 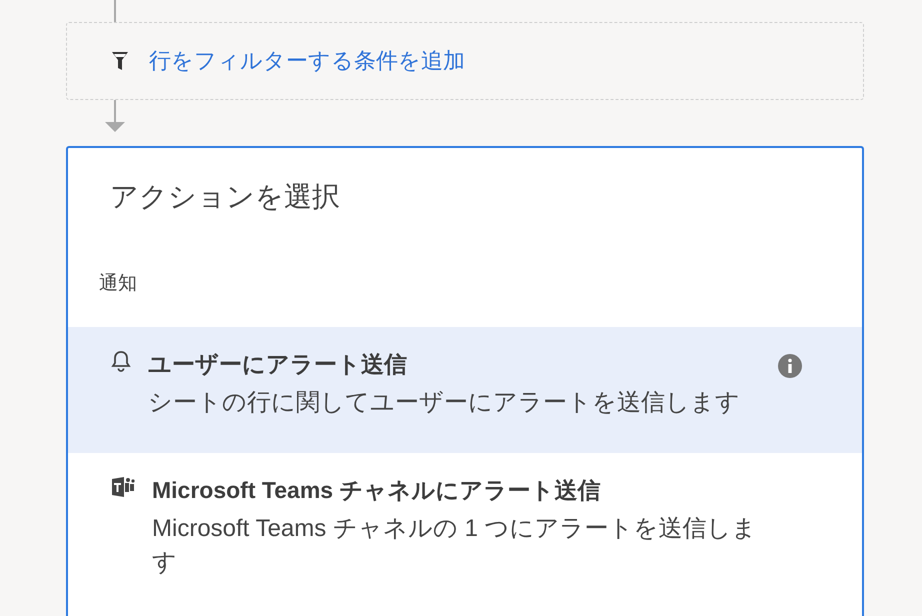 I want to click on bell-icon, so click(x=121, y=361).